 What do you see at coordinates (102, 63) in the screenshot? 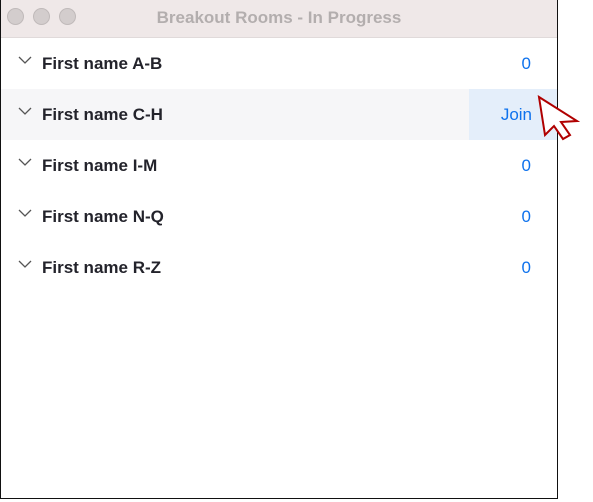
I see `room-name: First name A-B` at bounding box center [102, 63].